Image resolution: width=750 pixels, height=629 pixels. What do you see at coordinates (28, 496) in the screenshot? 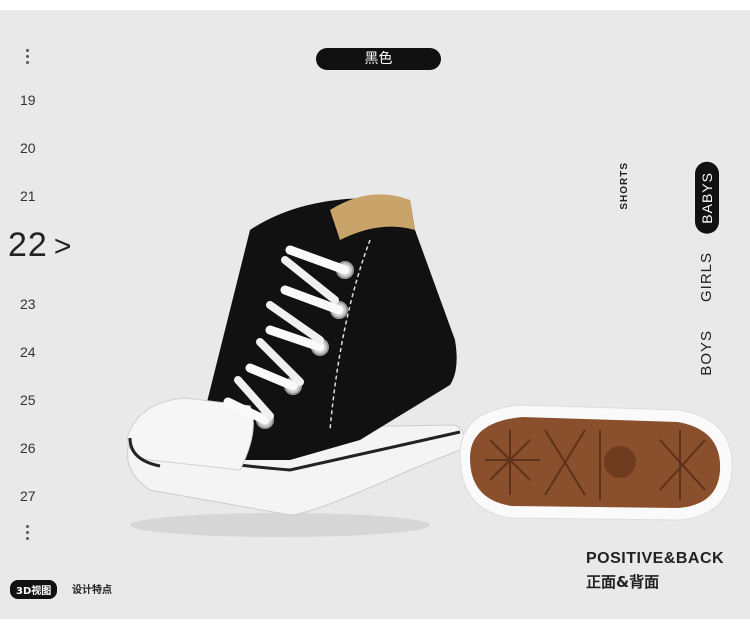
I see `size-option: 27` at bounding box center [28, 496].